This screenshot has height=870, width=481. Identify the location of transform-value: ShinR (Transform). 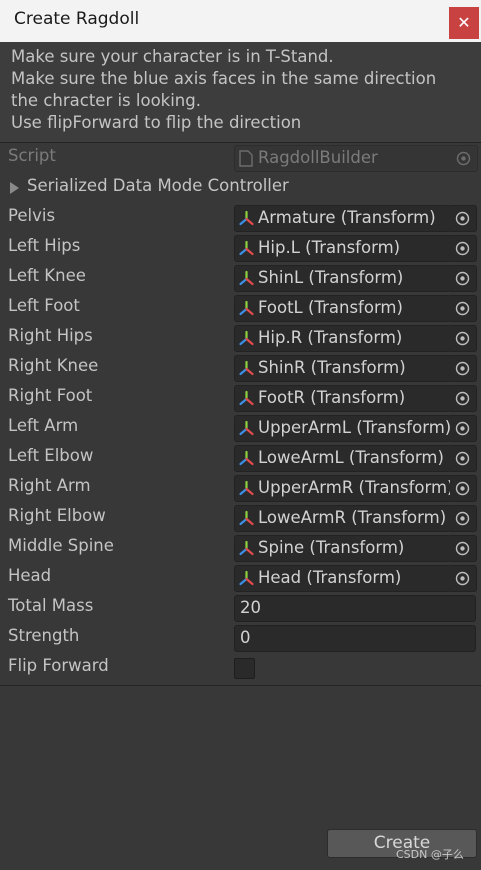
(332, 367).